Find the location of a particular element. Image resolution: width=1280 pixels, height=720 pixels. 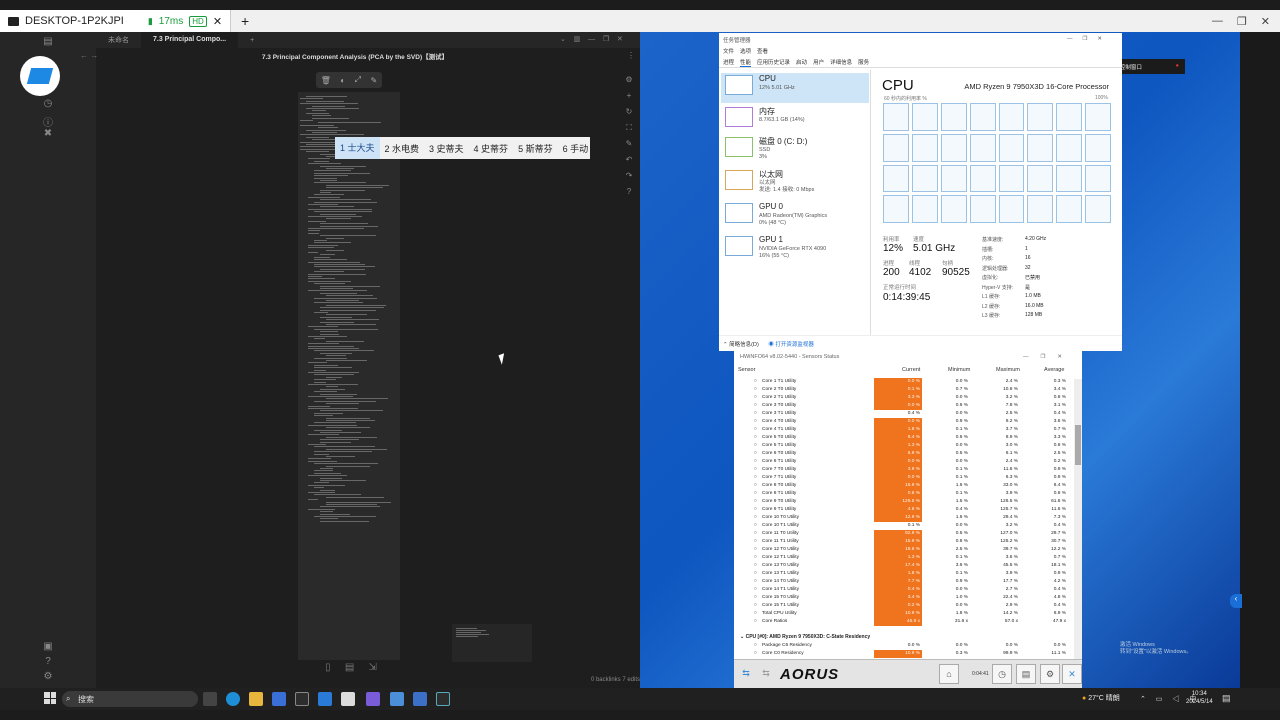

fit-icon: ⛶ is located at coordinates (629, 128).